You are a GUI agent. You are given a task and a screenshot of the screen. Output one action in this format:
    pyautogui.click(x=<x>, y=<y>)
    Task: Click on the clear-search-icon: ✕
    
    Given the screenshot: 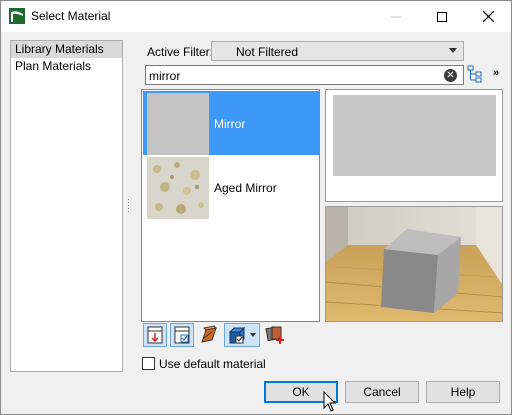 What is the action you would take?
    pyautogui.click(x=450, y=75)
    